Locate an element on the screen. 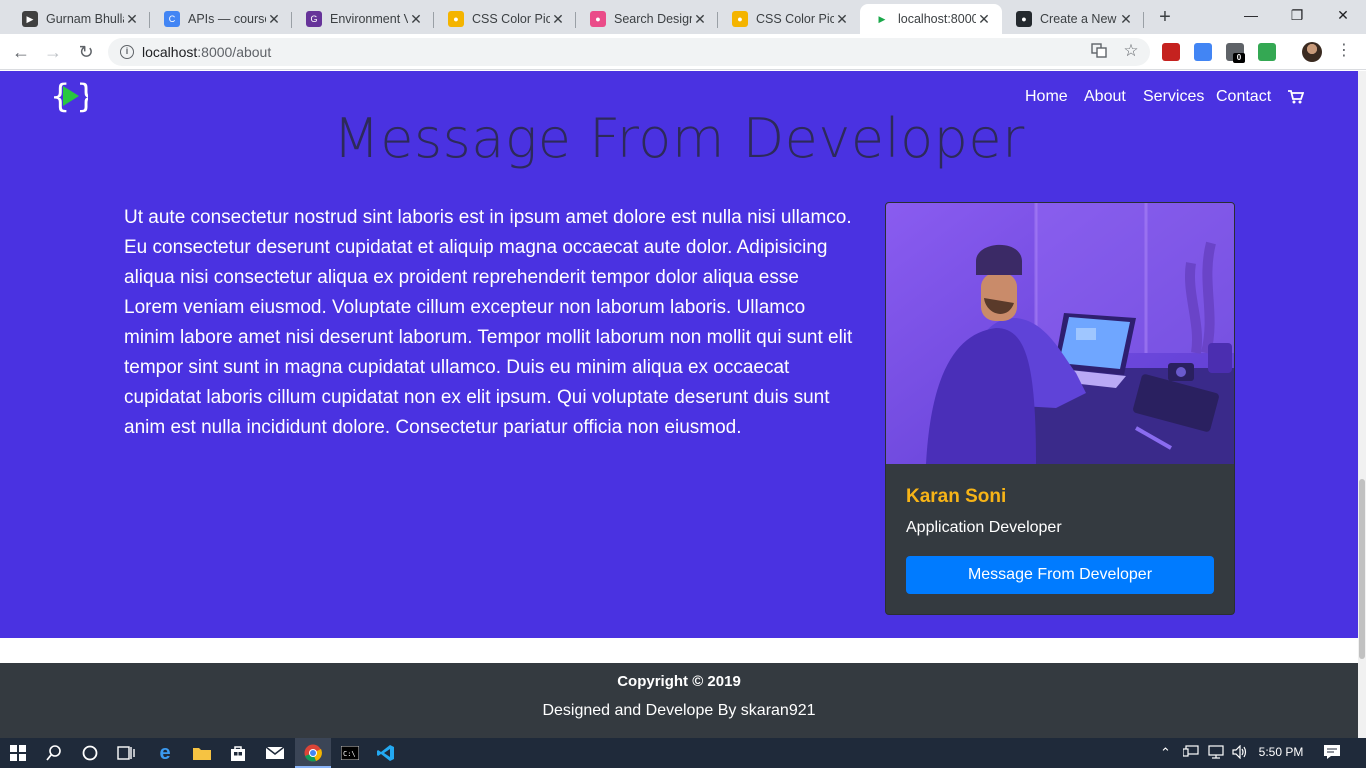  browser-tab: ▶ Gurnam Bhullar✕ is located at coordinates (79, 19).